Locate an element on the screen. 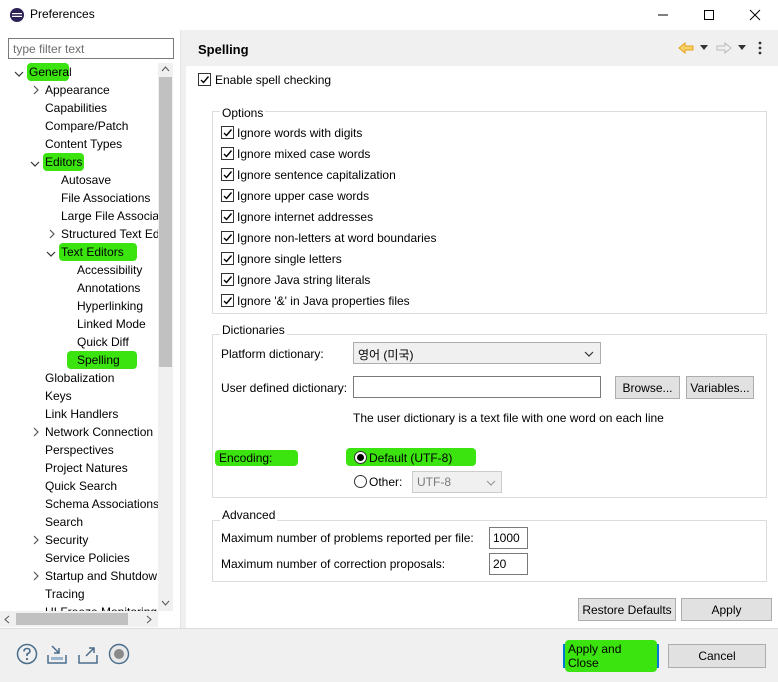  option-label: Ignore non-letters at word boundaries is located at coordinates (337, 238).